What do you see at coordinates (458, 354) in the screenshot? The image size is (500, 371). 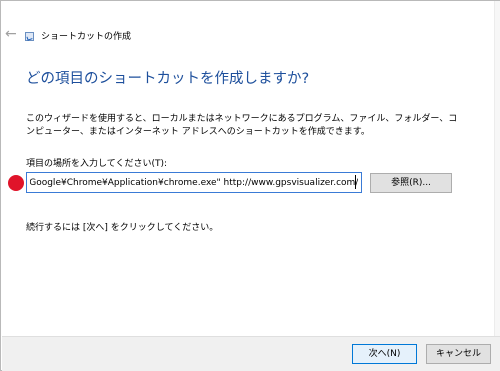 I see `cancel-button: キャンセル` at bounding box center [458, 354].